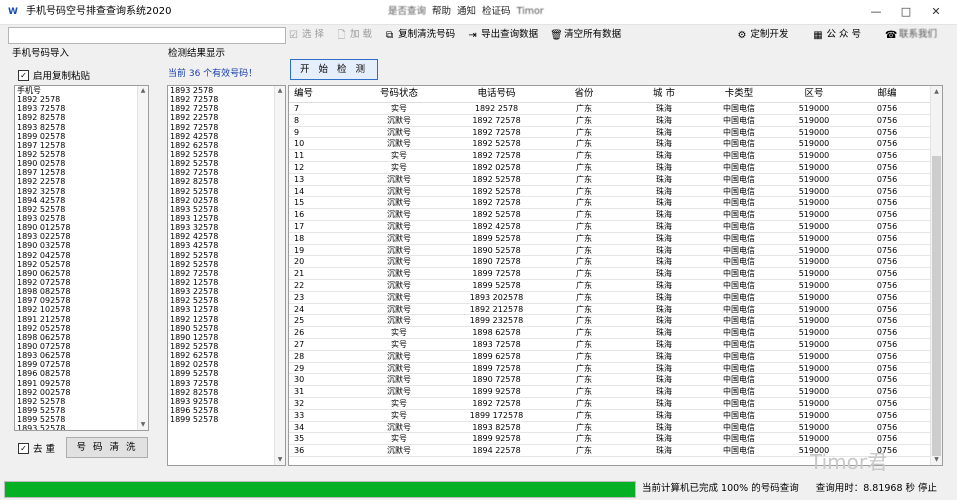  Describe the element at coordinates (194, 420) in the screenshot. I see `list-item: 1899 52578` at that location.